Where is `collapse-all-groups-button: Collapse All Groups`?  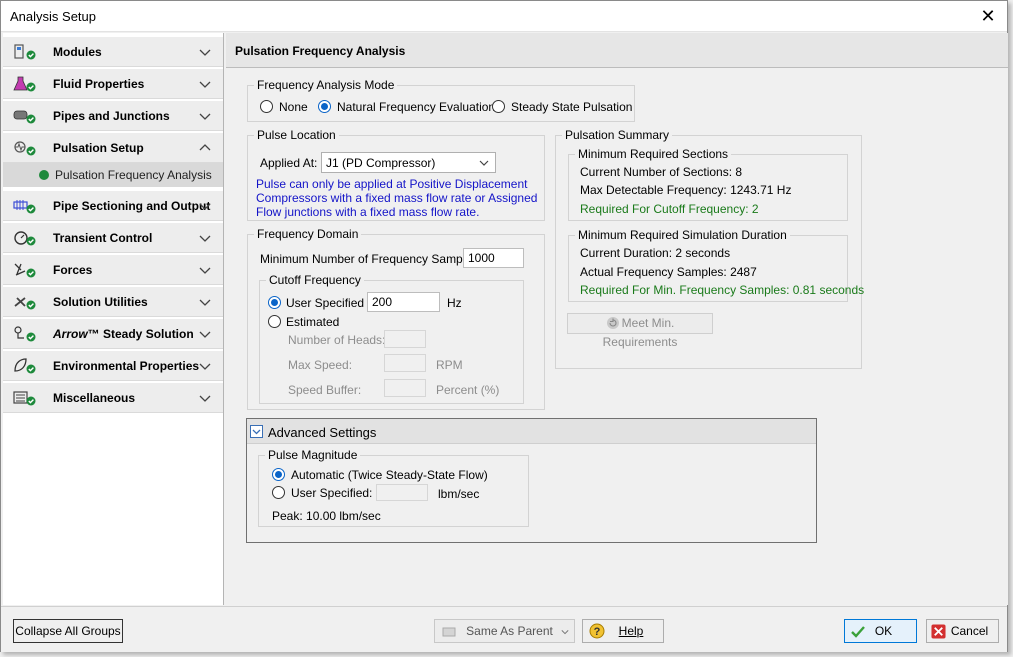 collapse-all-groups-button: Collapse All Groups is located at coordinates (68, 631).